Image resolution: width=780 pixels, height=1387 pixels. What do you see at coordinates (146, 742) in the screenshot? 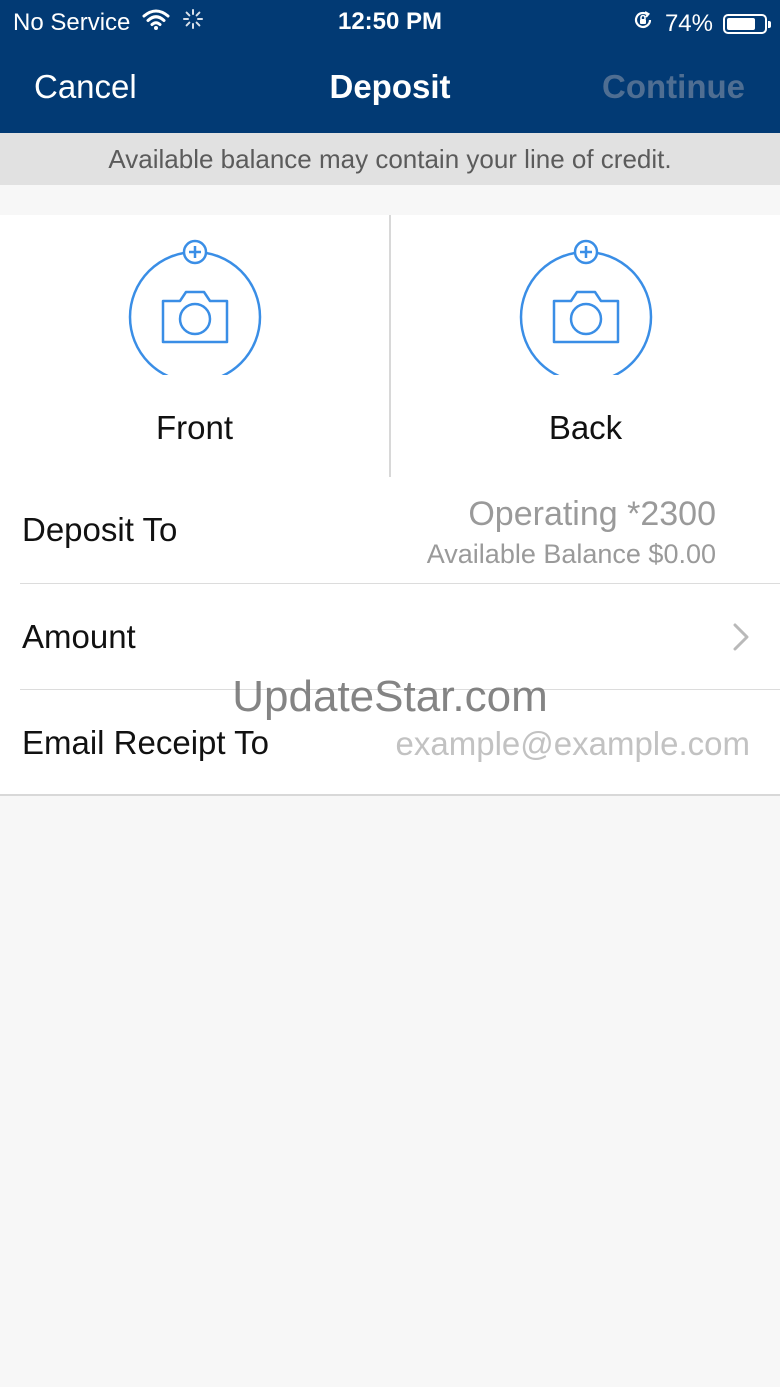
I see `email-receipt-label: Email Receipt To` at bounding box center [146, 742].